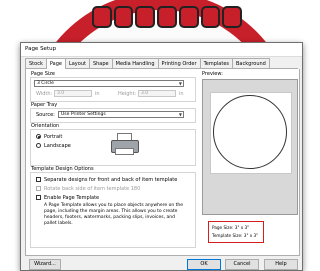 Image resolution: width=320 pixels, height=271 pixels. Describe the element at coordinates (61, 93) in the screenshot. I see `width-value: 3.0` at that location.